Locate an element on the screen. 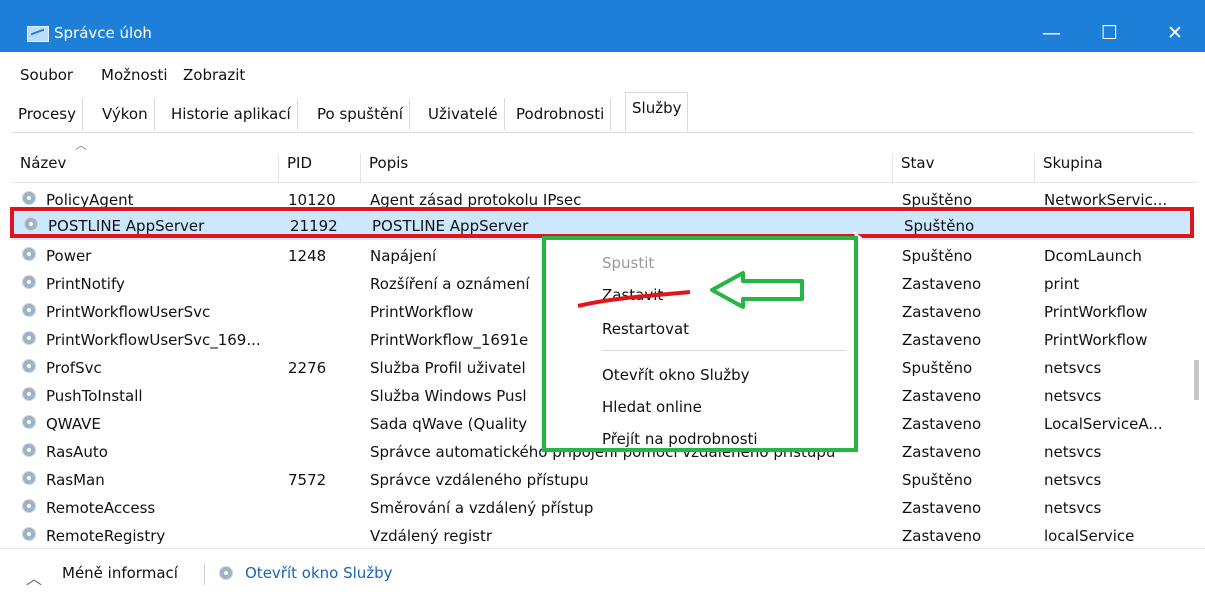 This screenshot has width=1205, height=614. close-button: ✕ is located at coordinates (1175, 33).